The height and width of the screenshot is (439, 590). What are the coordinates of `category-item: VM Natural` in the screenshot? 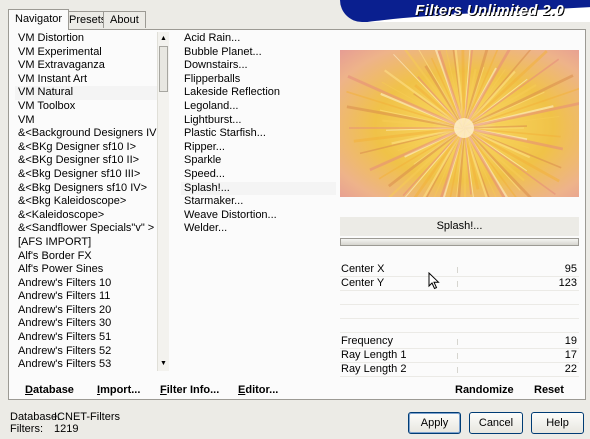 It's located at (86, 93).